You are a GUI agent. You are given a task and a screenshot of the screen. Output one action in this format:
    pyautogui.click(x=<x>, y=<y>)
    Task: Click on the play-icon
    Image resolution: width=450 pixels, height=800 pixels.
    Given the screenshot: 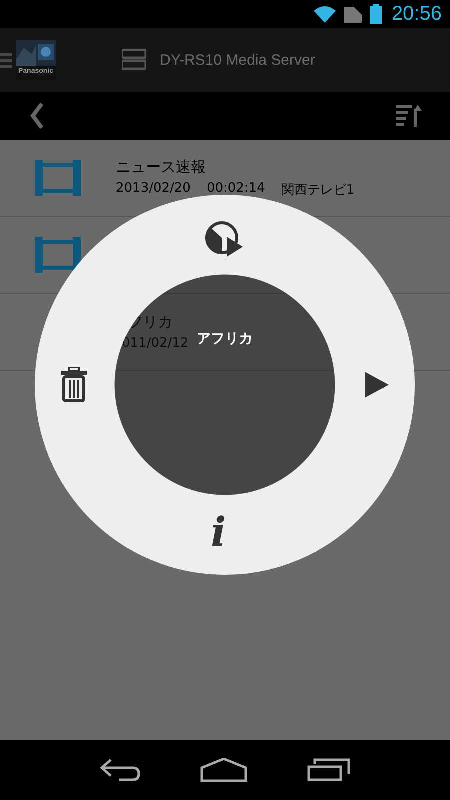 What is the action you would take?
    pyautogui.click(x=377, y=385)
    